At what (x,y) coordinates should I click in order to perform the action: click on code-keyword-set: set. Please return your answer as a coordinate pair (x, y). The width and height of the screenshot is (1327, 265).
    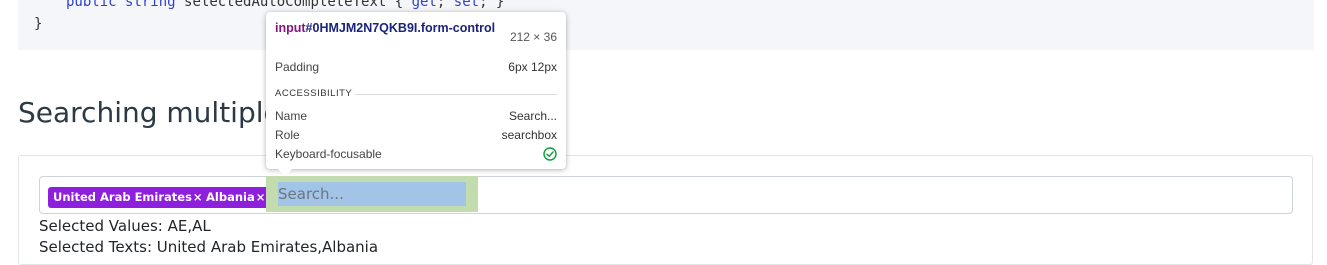
    Looking at the image, I should click on (466, 5).